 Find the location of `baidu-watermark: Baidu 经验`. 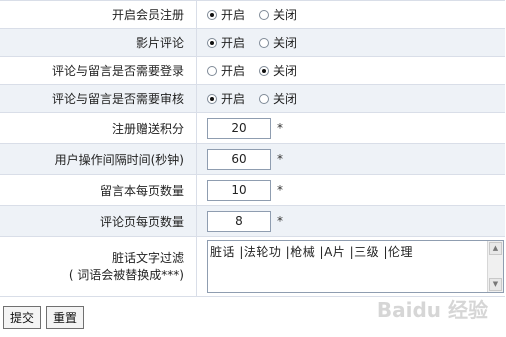

baidu-watermark: Baidu 经验 is located at coordinates (432, 310).